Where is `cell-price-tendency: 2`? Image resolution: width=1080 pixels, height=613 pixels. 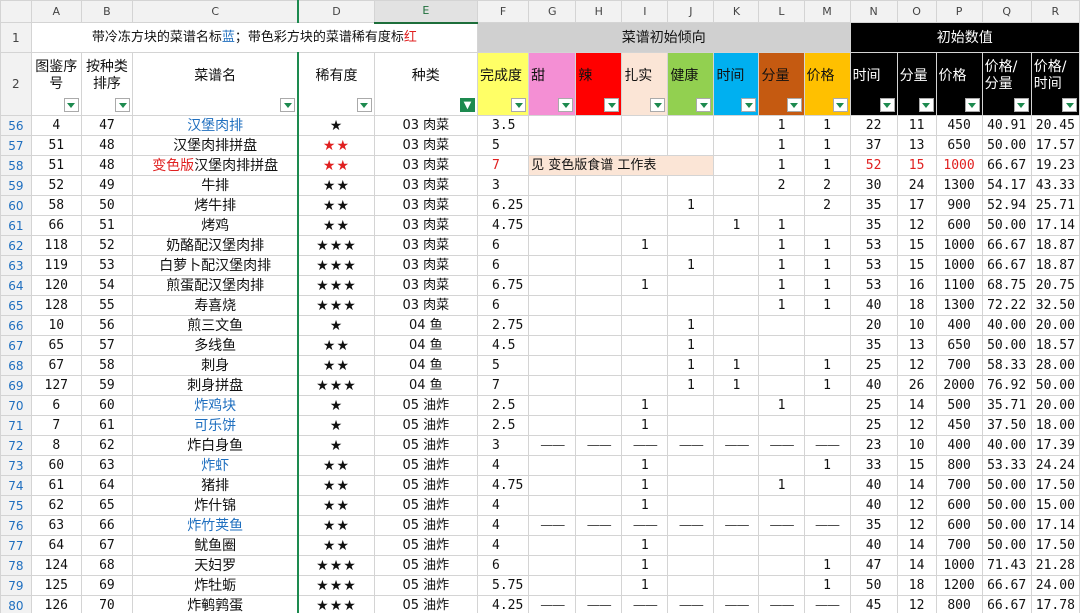
cell-price-tendency: 2 is located at coordinates (827, 205).